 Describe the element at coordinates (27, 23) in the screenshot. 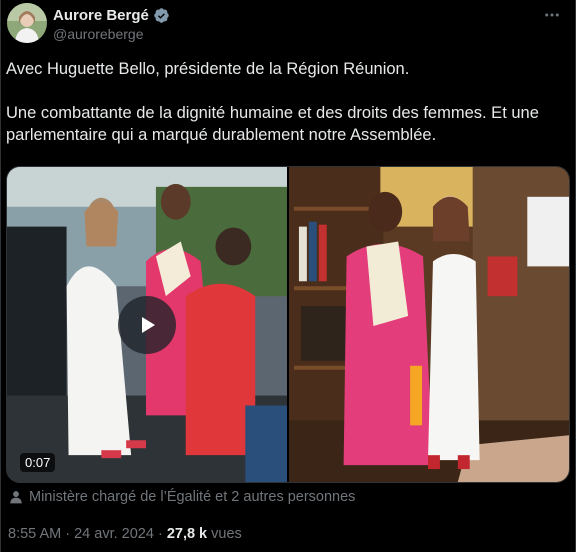

I see `avatar` at that location.